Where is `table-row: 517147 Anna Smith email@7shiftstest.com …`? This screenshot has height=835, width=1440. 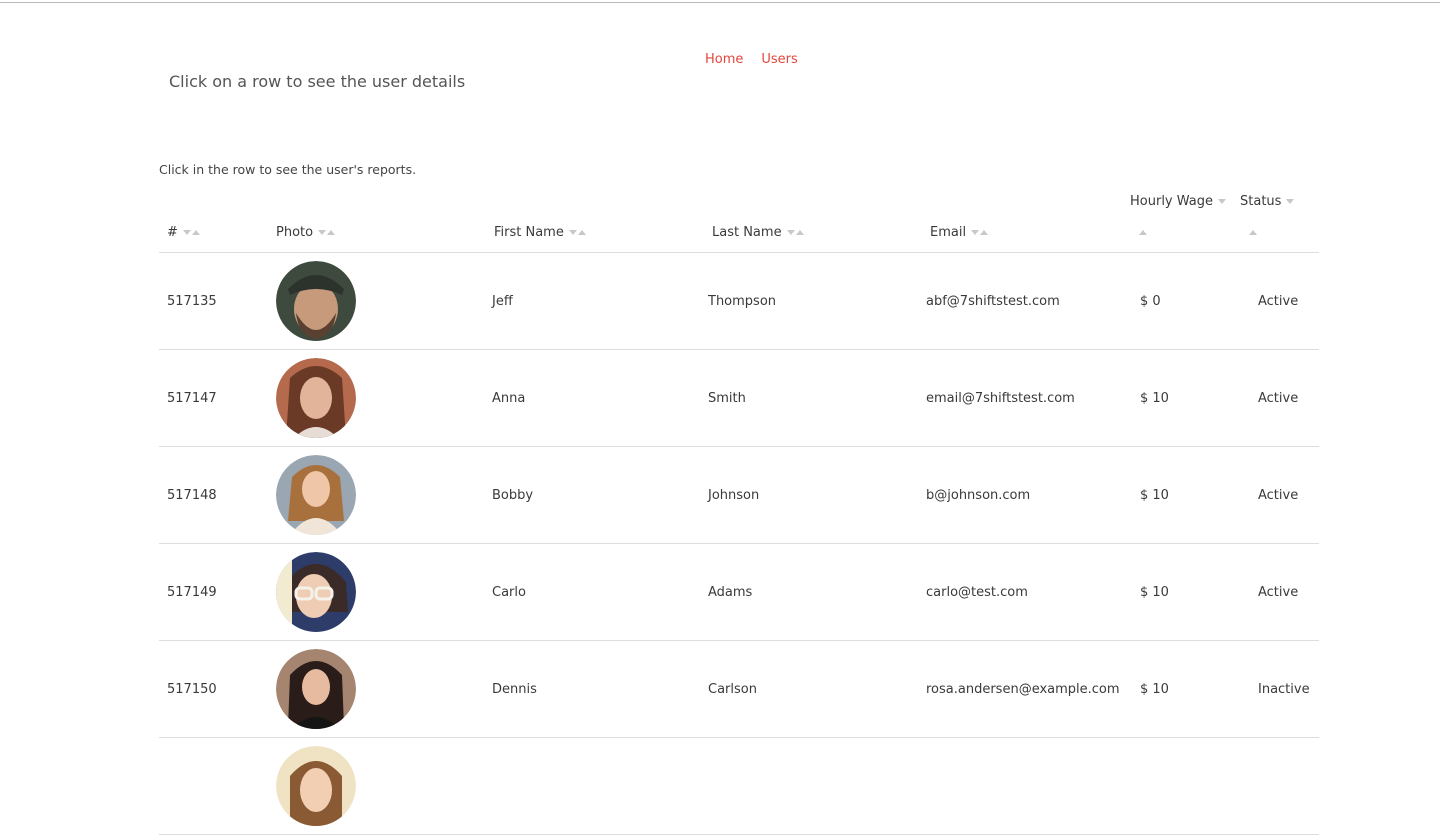
table-row: 517147 Anna Smith email@7shiftstest.com … is located at coordinates (739, 398).